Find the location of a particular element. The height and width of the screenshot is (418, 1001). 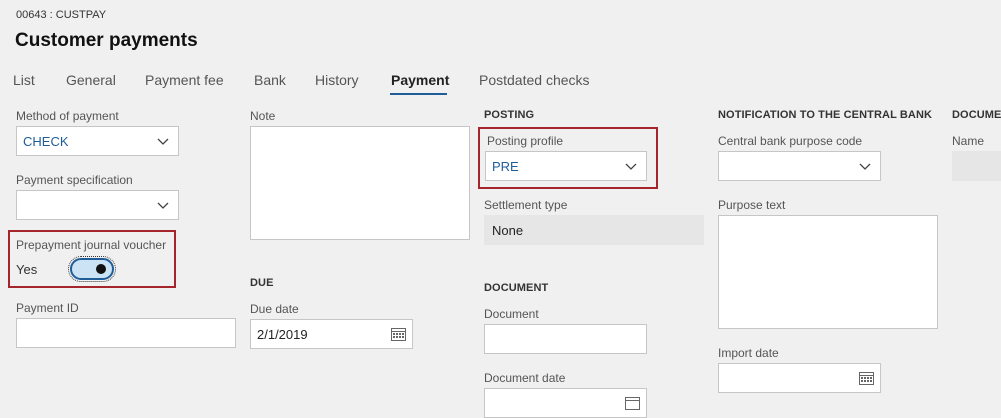

tab-history: History is located at coordinates (337, 80).